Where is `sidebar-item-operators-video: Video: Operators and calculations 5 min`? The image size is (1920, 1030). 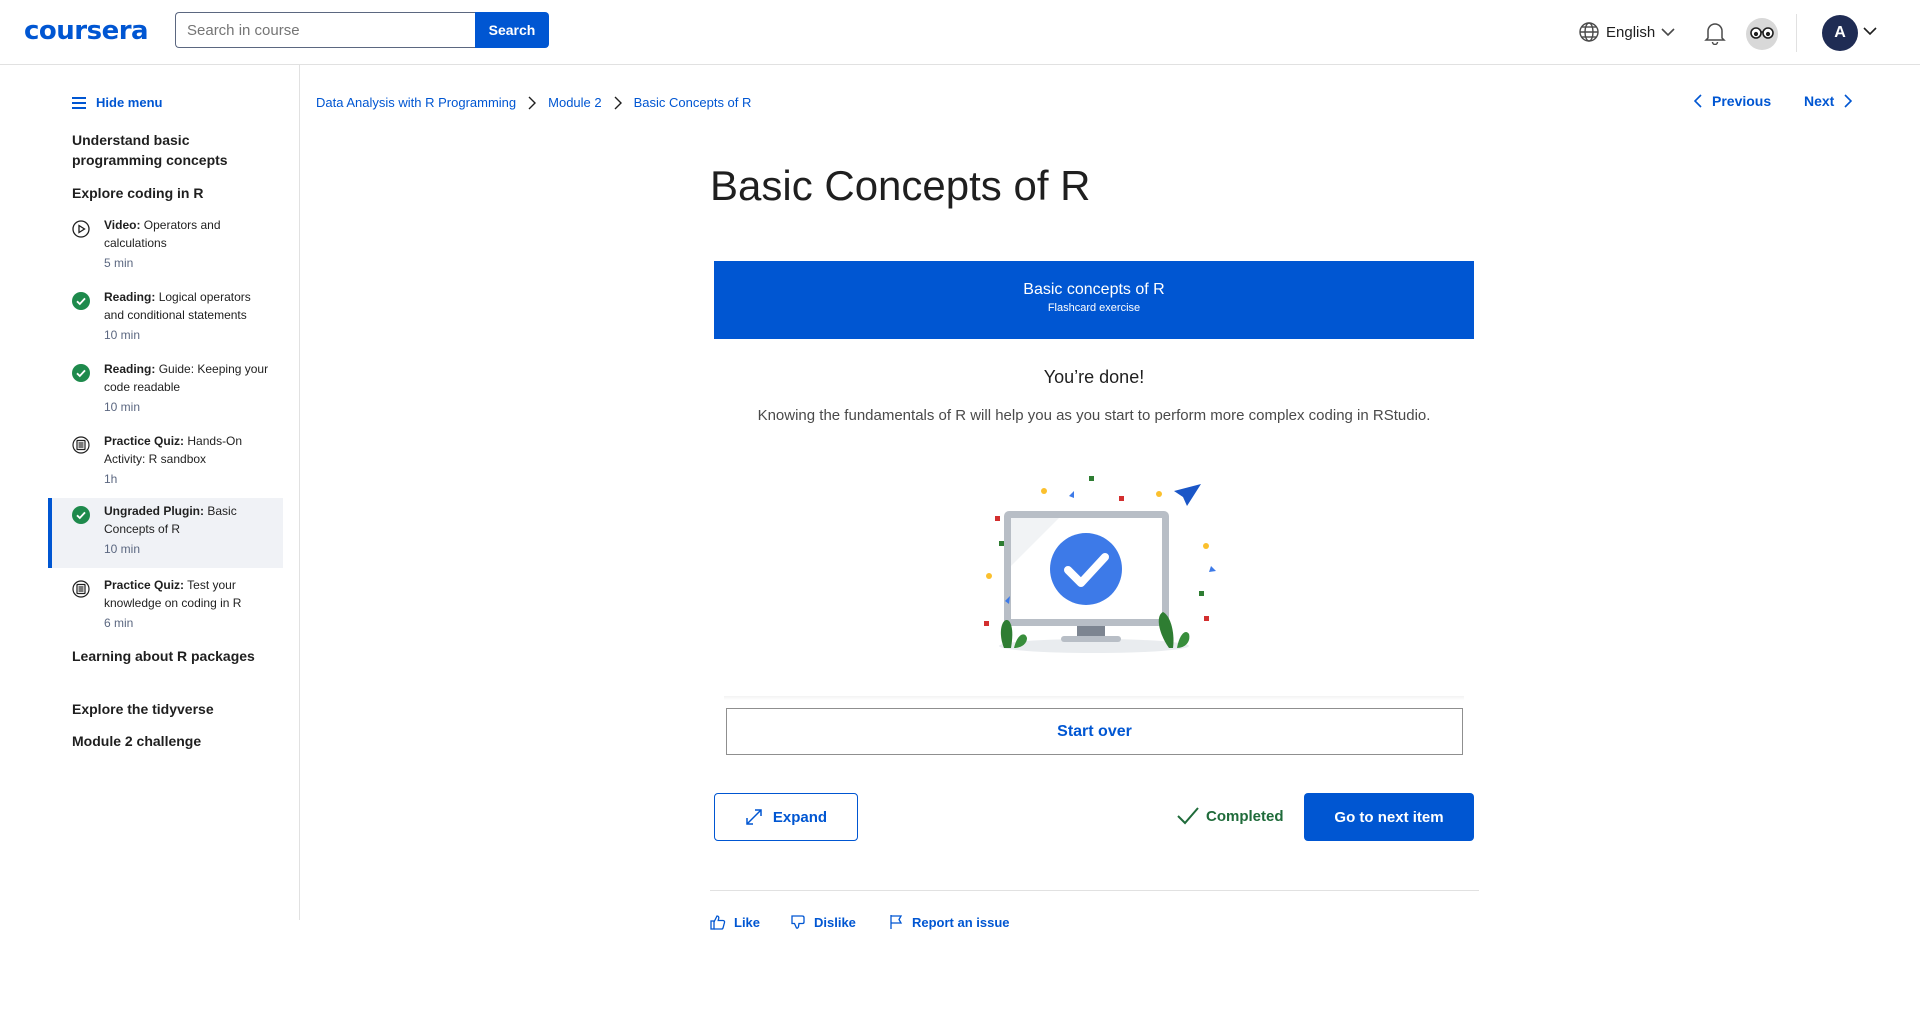
sidebar-item-operators-video: Video: Operators and calculations 5 min is located at coordinates (165, 247).